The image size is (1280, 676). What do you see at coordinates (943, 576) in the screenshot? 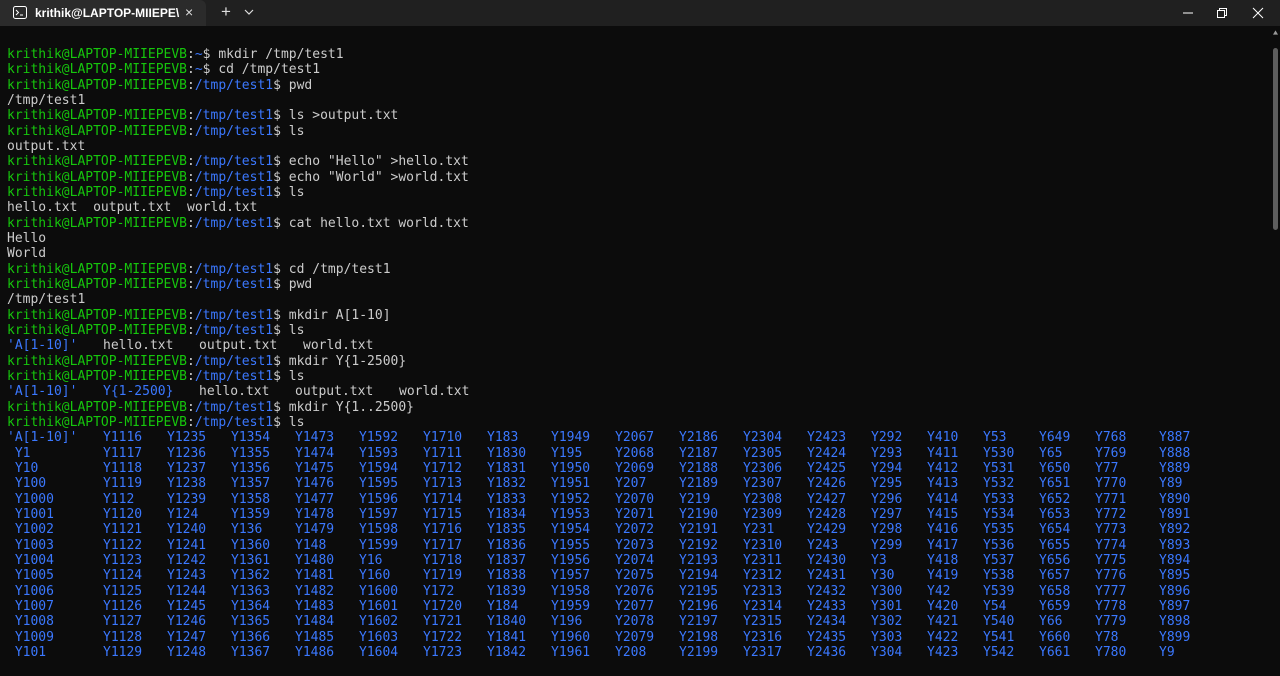
I see `directory-entry: Y419` at bounding box center [943, 576].